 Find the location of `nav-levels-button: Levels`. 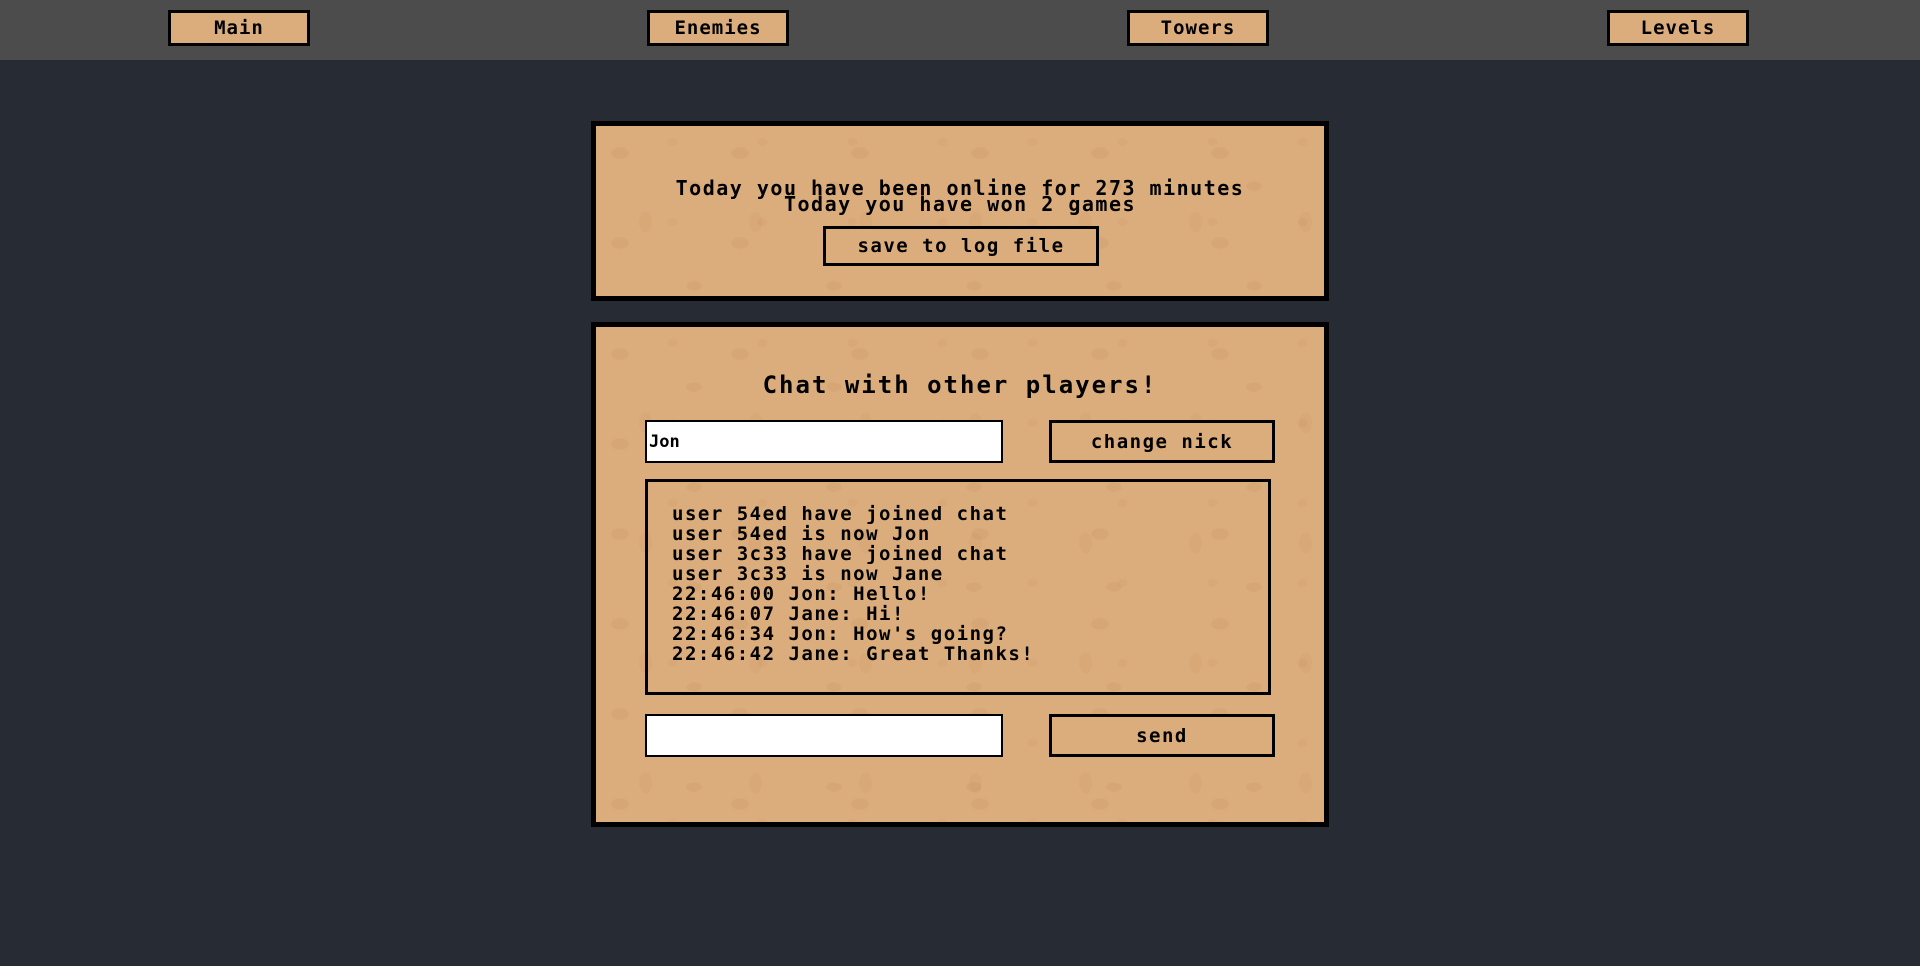

nav-levels-button: Levels is located at coordinates (1678, 28).